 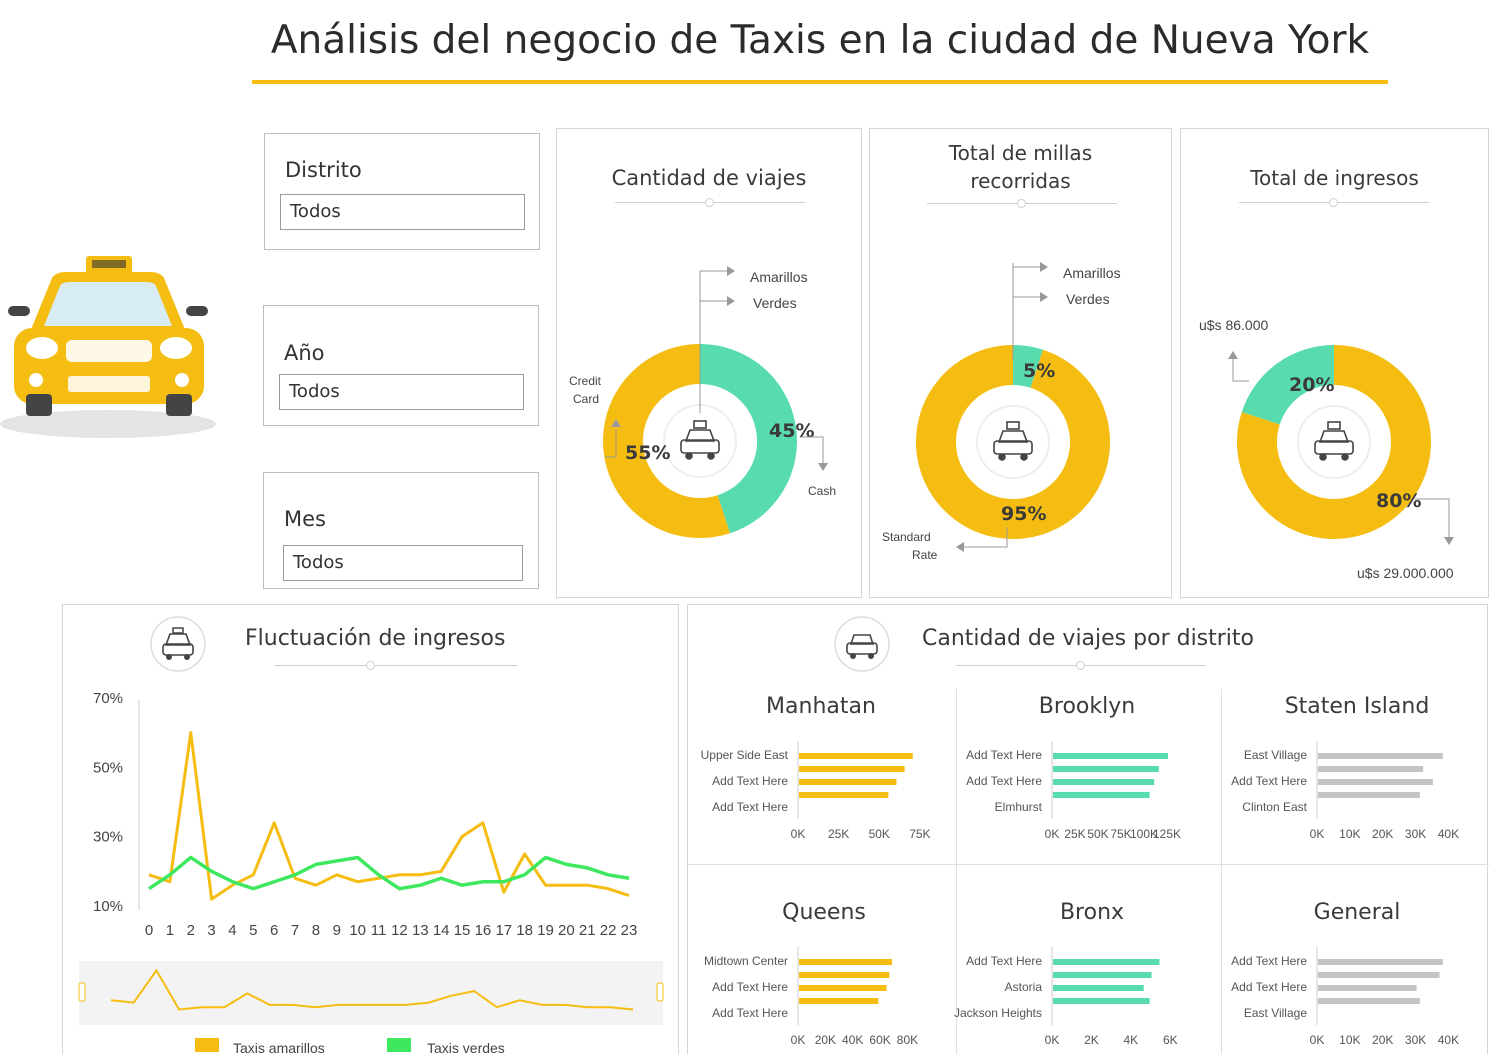 What do you see at coordinates (1274, 807) in the screenshot?
I see `bar-category-label: Clinton East` at bounding box center [1274, 807].